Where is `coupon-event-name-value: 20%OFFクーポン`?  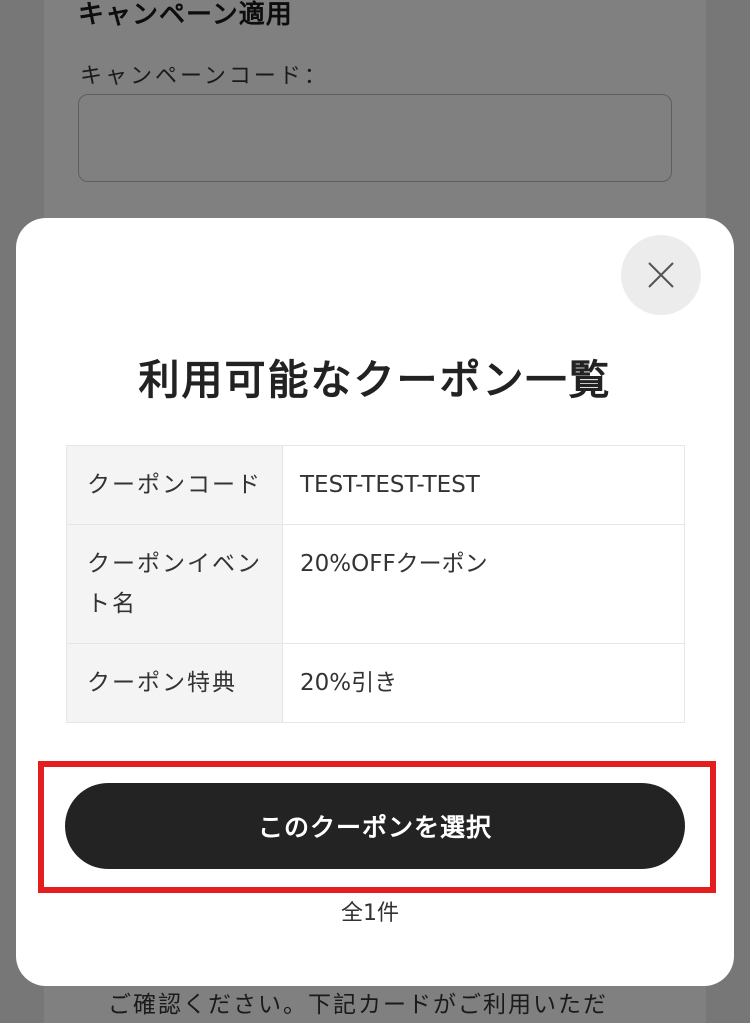
coupon-event-name-value: 20%OFFクーポン is located at coordinates (483, 584).